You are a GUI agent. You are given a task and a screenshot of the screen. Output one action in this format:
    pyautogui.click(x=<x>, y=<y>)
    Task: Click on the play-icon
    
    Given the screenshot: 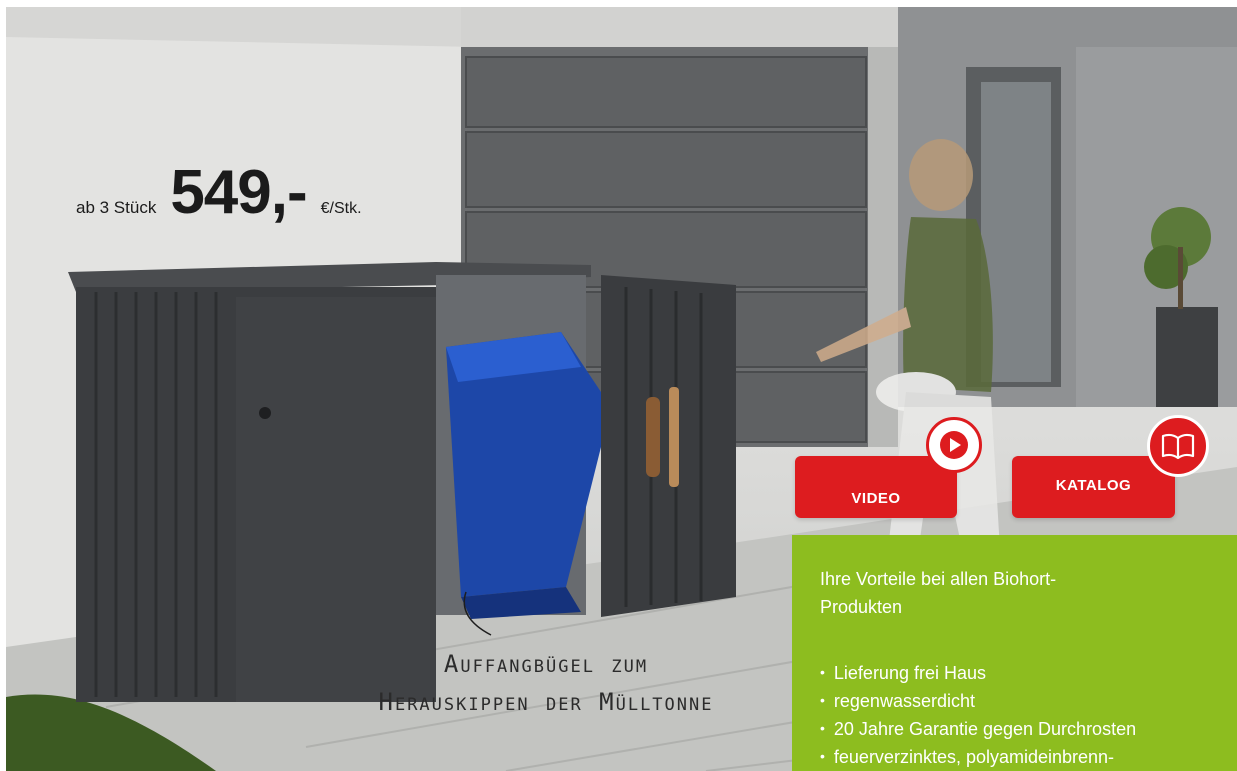 What is the action you would take?
    pyautogui.click(x=954, y=445)
    